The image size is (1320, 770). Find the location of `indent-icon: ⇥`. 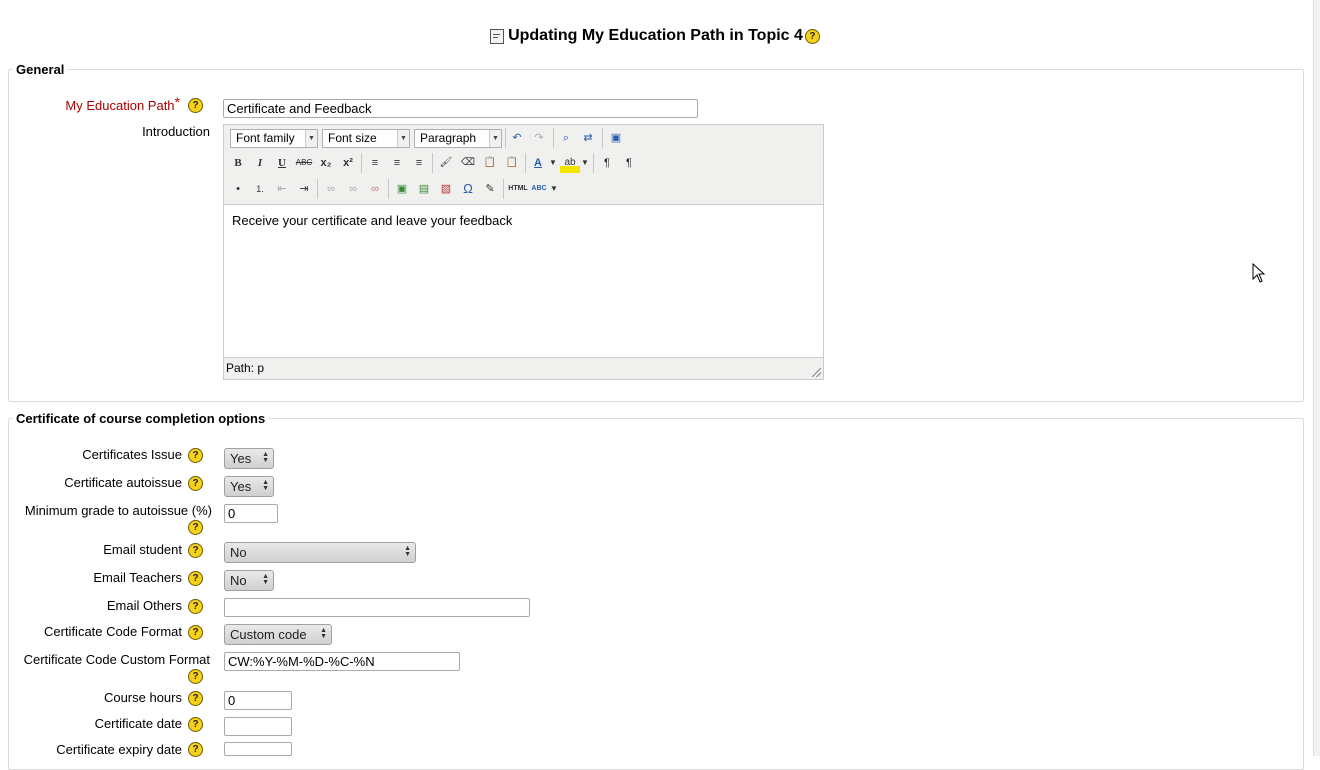

indent-icon: ⇥ is located at coordinates (304, 189).